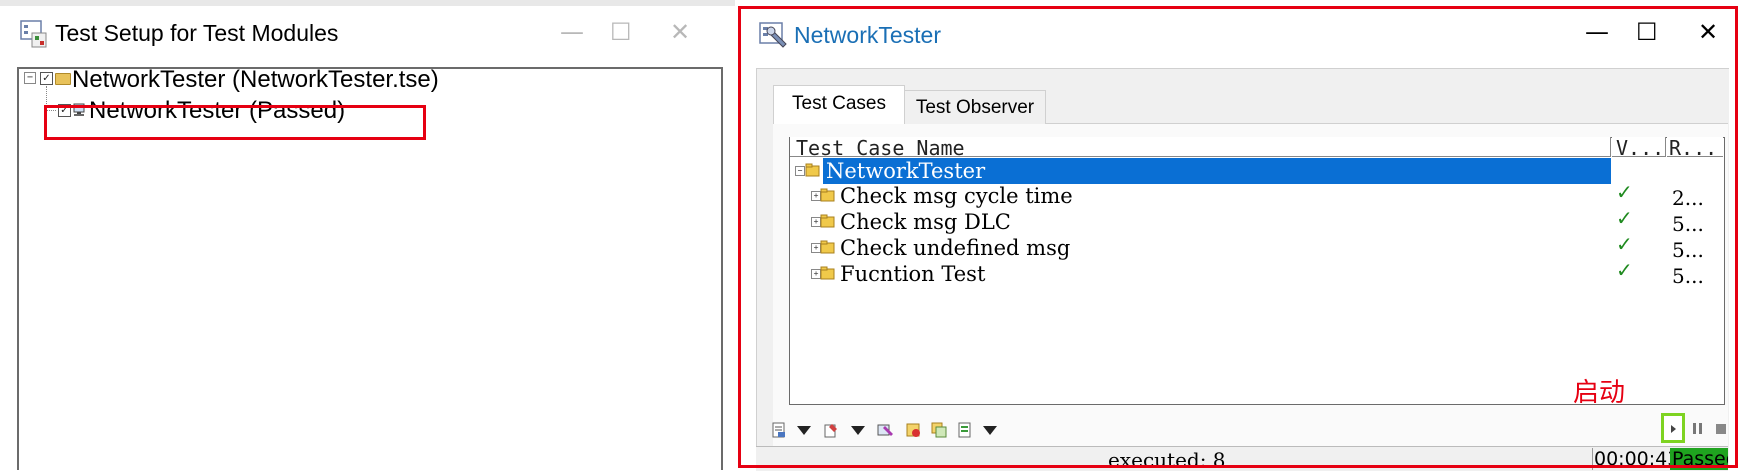 This screenshot has height=472, width=1740. Describe the element at coordinates (235, 122) in the screenshot. I see `highlight-box` at that location.